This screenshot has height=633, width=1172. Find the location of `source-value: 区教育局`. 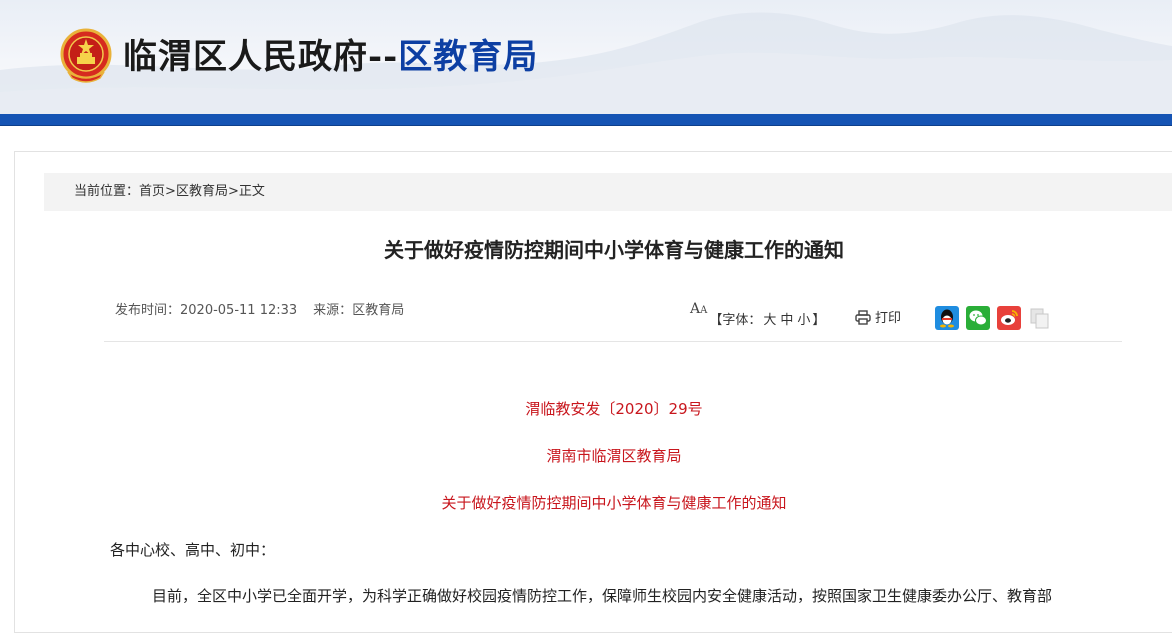

source-value: 区教育局 is located at coordinates (378, 310).